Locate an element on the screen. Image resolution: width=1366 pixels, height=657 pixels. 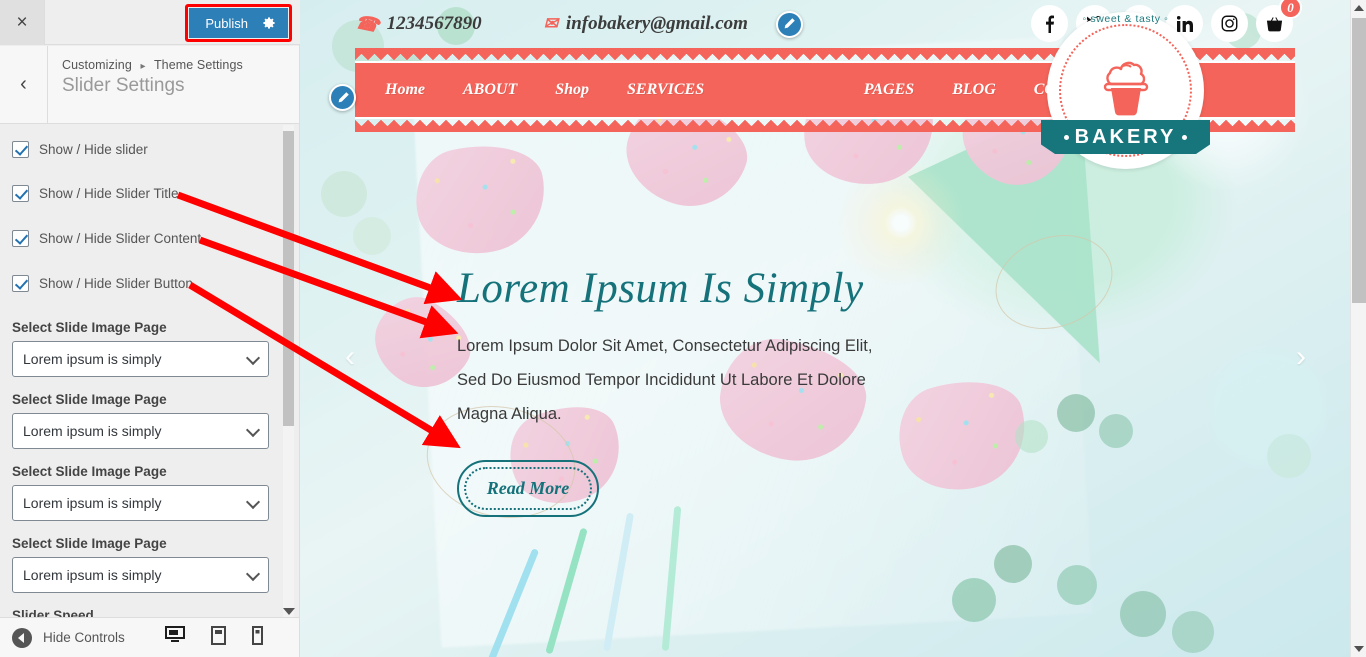
slider-prev-arrow-icon: ‹ is located at coordinates (350, 357).